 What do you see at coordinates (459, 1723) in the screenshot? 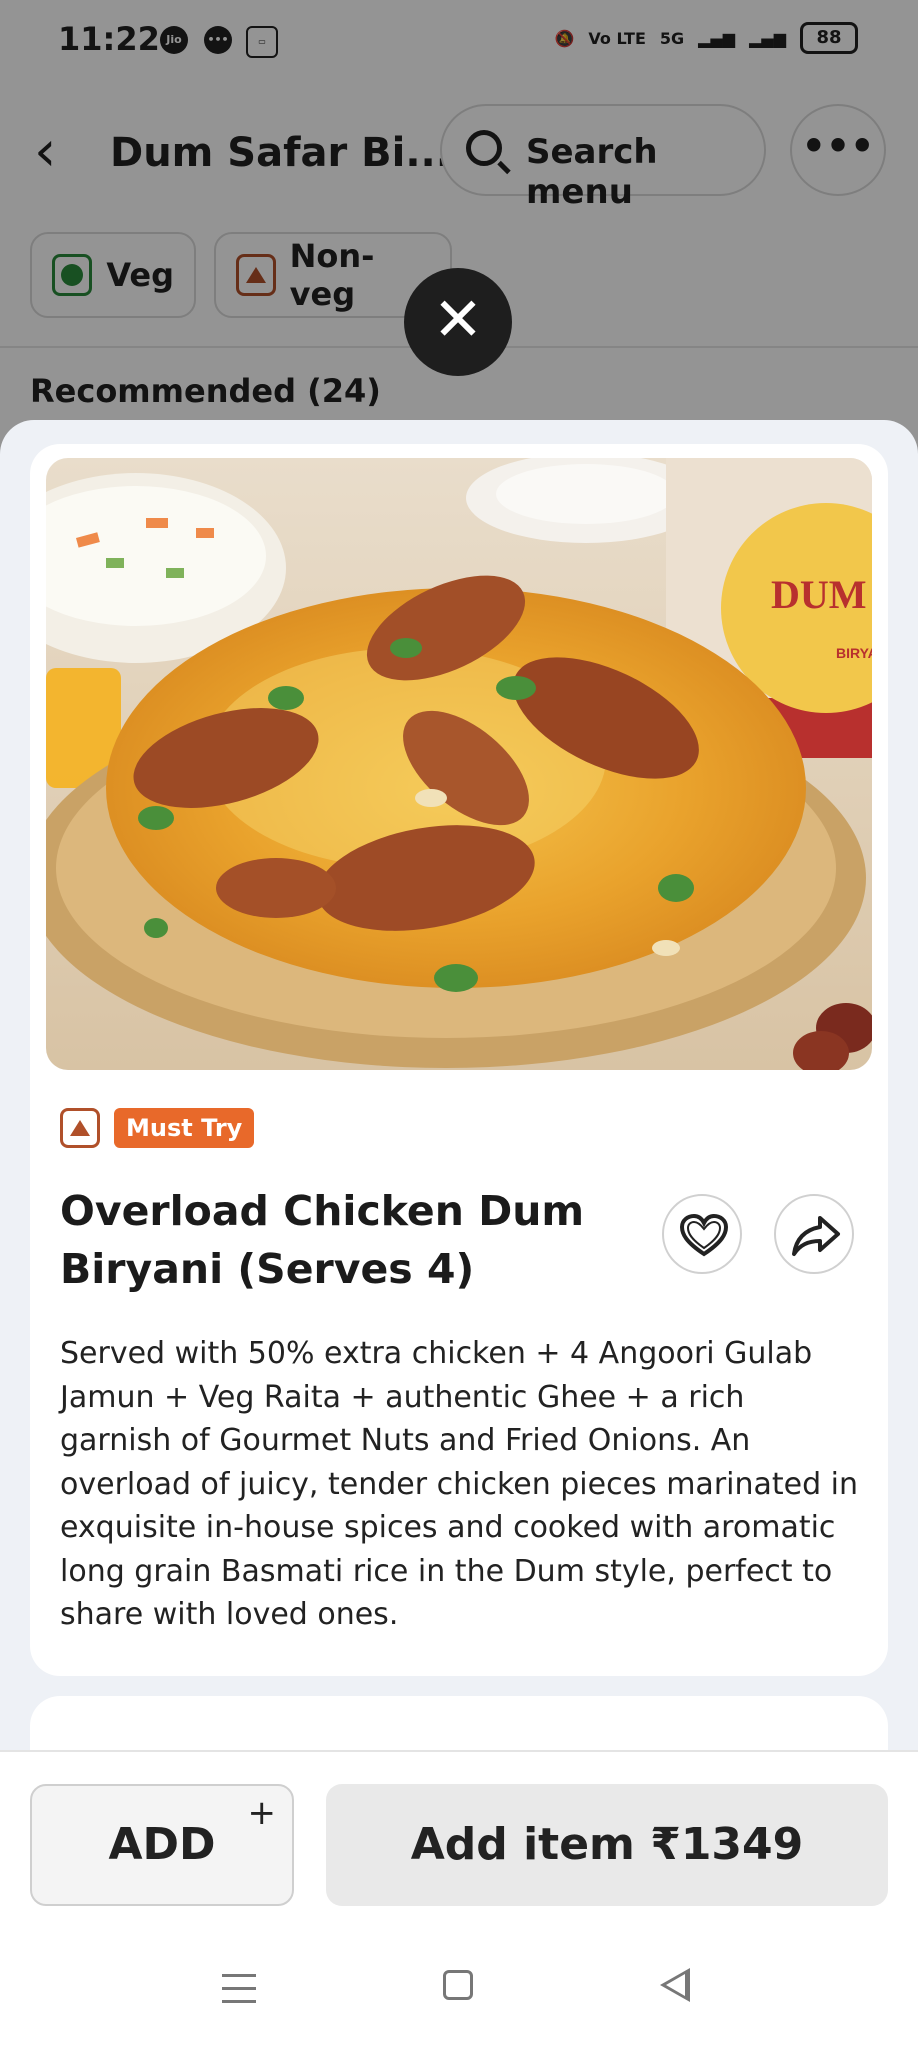
I see `next-card` at bounding box center [459, 1723].